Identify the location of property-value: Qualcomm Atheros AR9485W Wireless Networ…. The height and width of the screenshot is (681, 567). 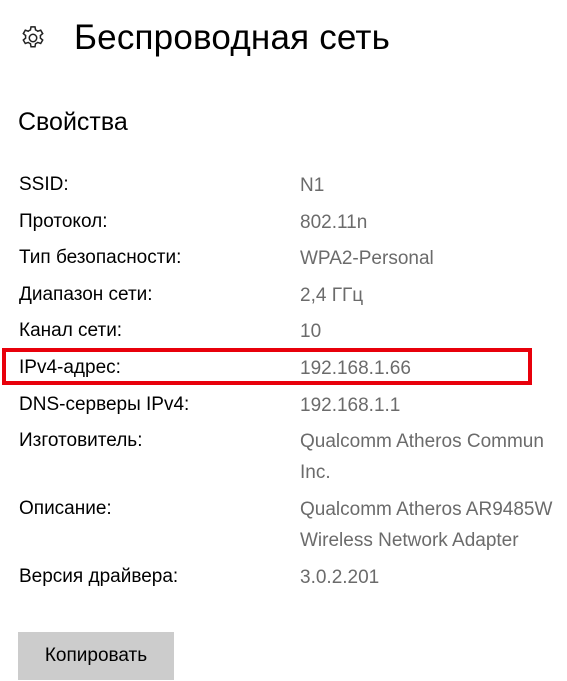
(426, 525).